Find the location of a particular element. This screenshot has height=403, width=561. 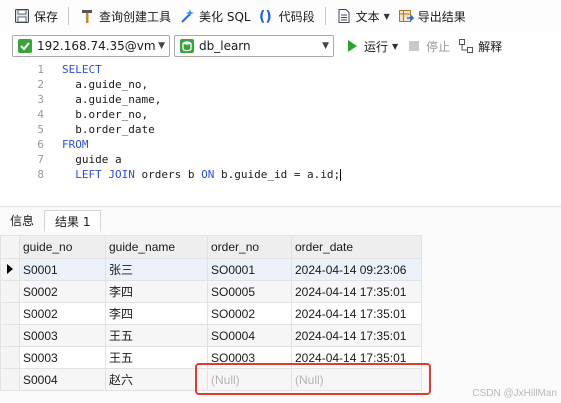

line-number: 6 is located at coordinates (40, 144).